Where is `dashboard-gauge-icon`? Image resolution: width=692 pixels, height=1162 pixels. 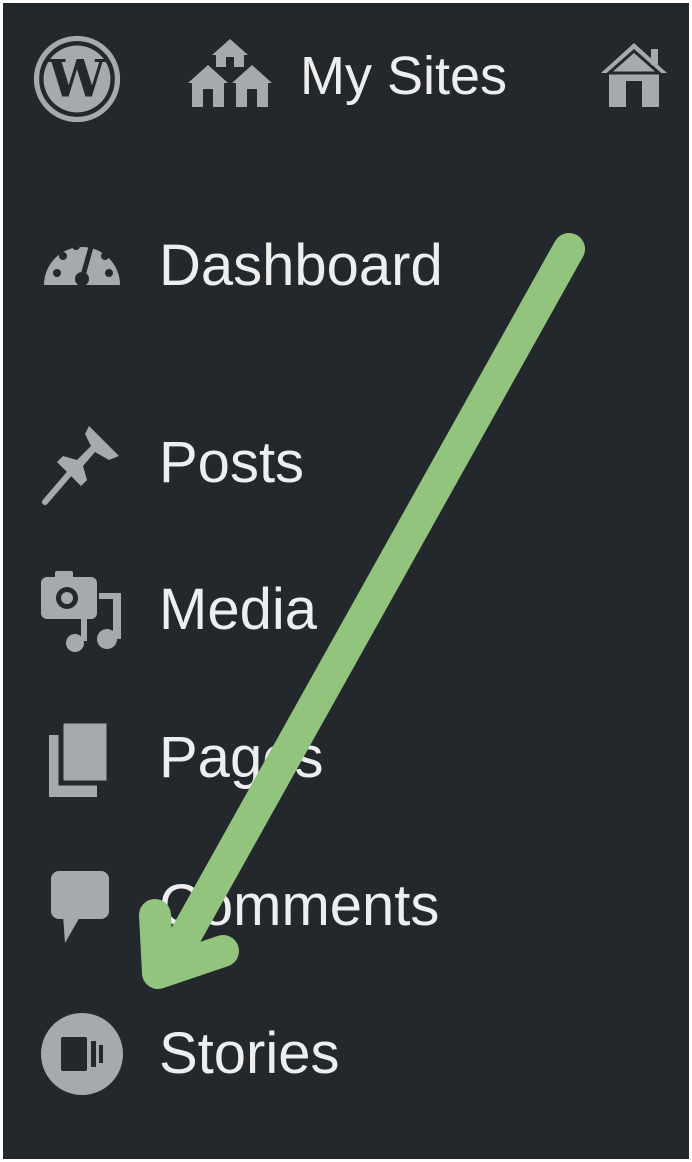
dashboard-gauge-icon is located at coordinates (82, 266).